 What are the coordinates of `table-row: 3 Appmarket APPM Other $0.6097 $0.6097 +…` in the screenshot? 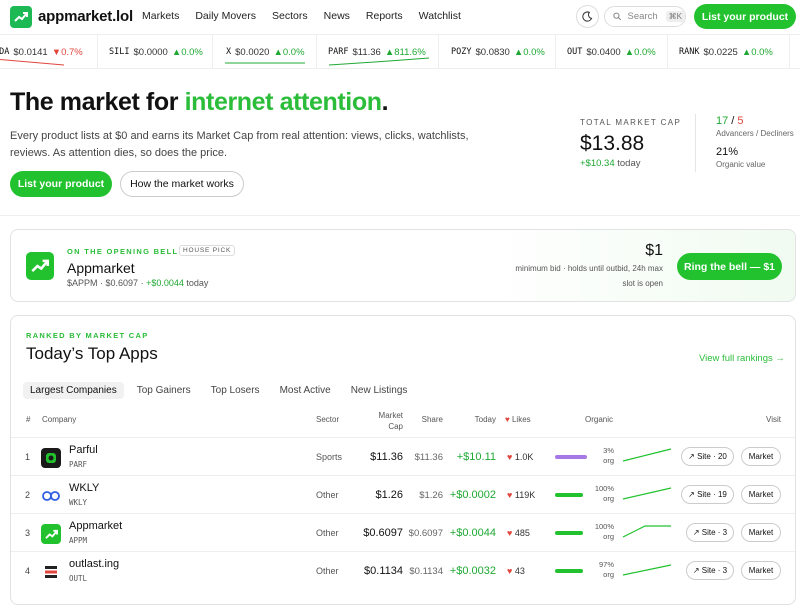 It's located at (403, 532).